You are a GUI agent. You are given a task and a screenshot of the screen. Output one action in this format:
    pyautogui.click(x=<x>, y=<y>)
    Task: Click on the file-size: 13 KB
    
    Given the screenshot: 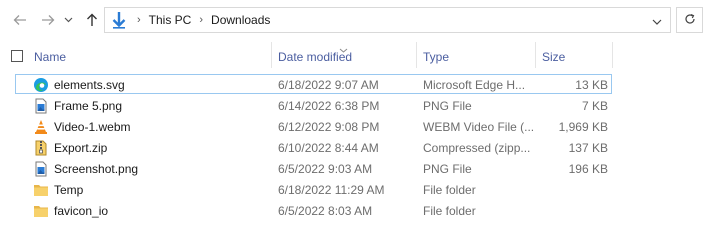 What is the action you would take?
    pyautogui.click(x=591, y=84)
    